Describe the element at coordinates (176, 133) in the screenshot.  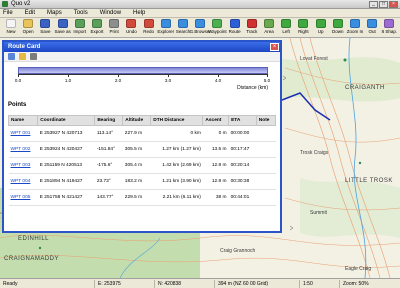
I see `cell-distance: 0 km` at that location.